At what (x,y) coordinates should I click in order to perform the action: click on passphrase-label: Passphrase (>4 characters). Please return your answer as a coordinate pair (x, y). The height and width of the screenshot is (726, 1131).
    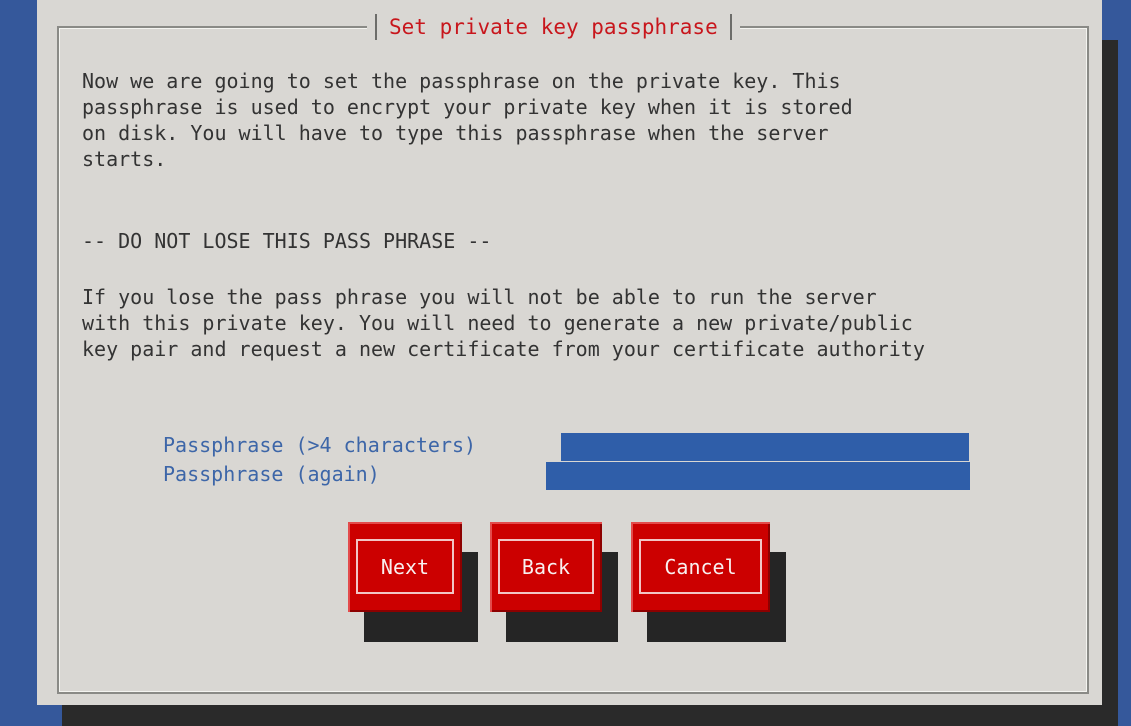
    Looking at the image, I should click on (320, 445).